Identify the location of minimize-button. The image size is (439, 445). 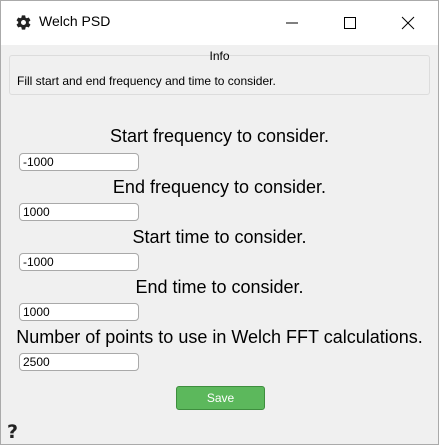
(292, 23).